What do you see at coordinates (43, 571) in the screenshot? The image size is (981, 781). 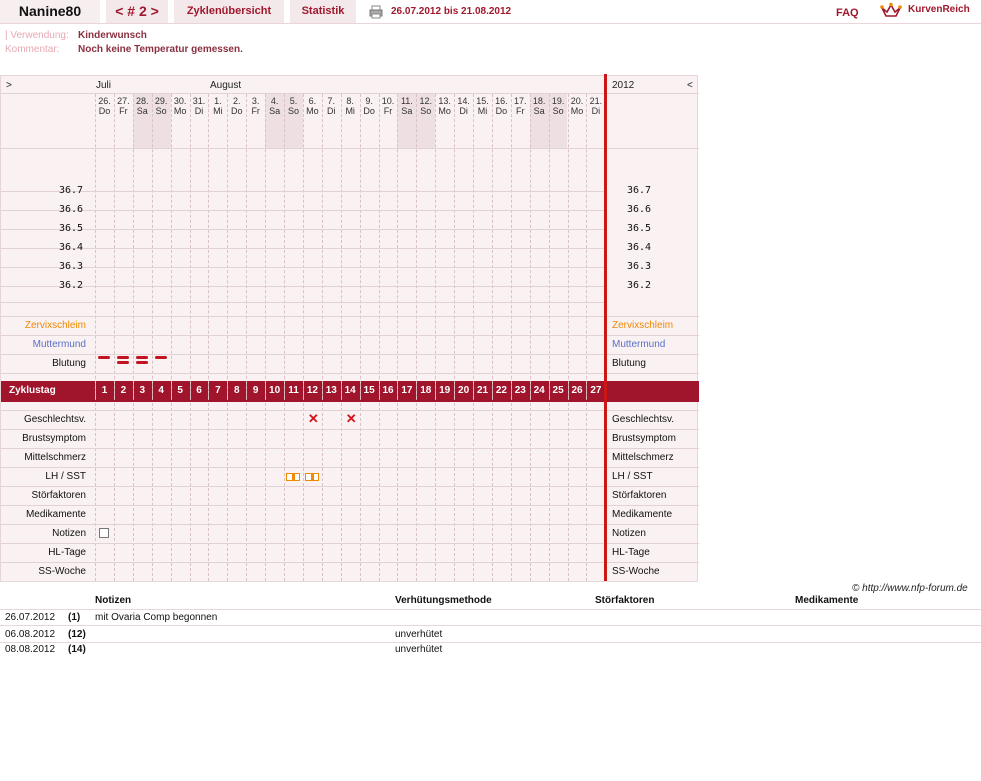 I see `symptom-row-label: SS-Woche` at bounding box center [43, 571].